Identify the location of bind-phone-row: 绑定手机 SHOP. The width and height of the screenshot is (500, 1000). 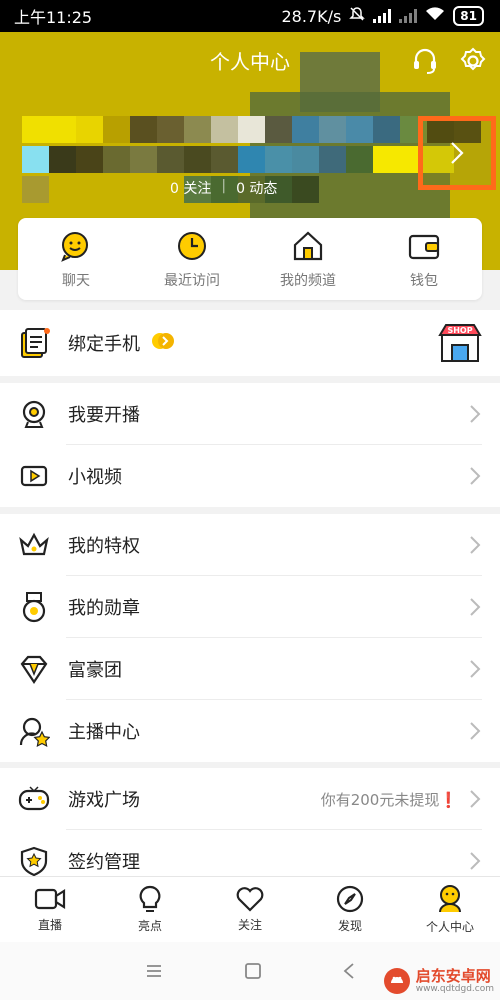
(250, 343).